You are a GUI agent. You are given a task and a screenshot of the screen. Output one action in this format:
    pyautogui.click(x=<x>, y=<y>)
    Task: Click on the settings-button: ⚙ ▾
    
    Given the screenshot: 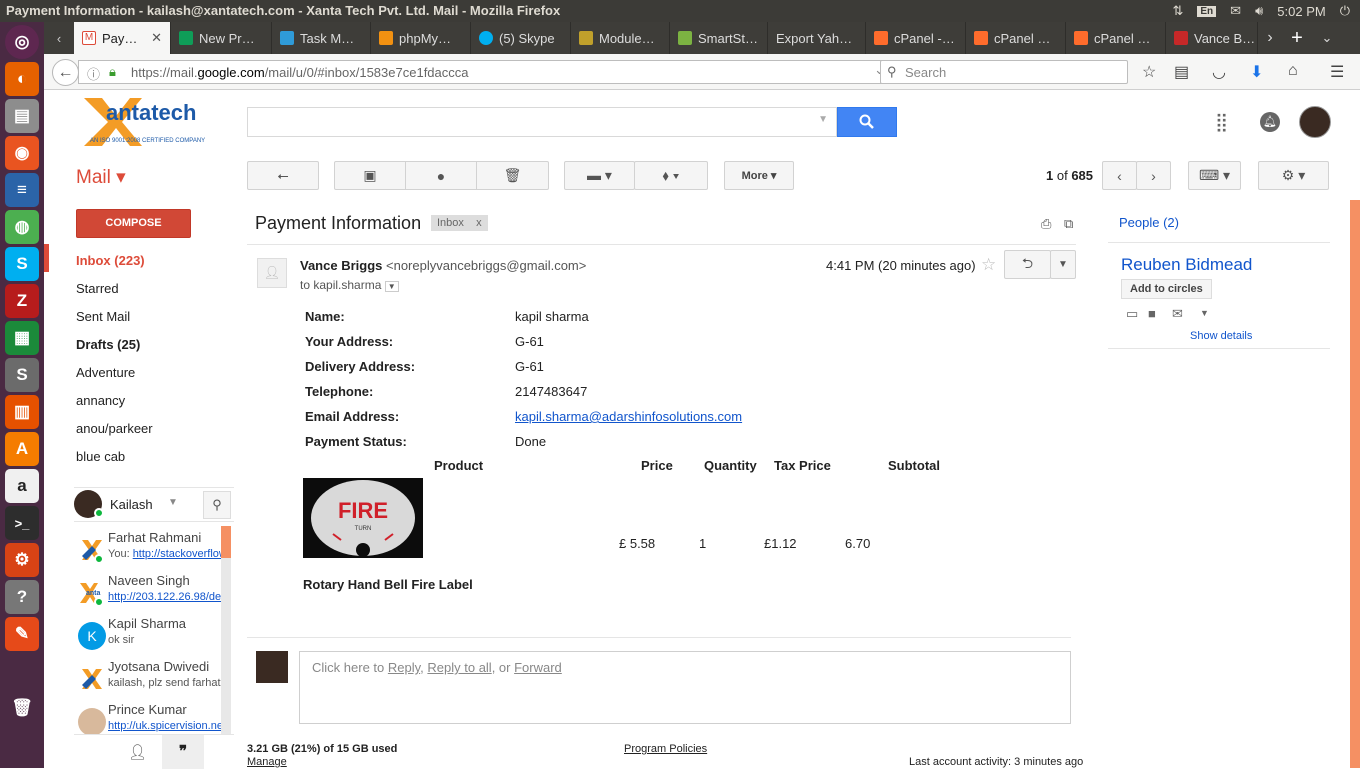 What is the action you would take?
    pyautogui.click(x=1293, y=175)
    